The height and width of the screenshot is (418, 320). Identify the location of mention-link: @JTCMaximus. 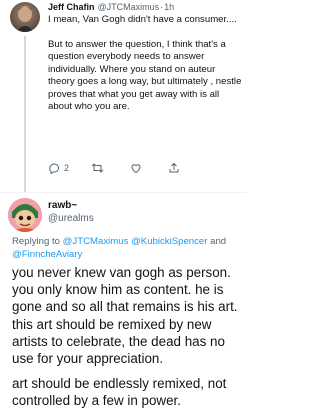
(96, 241).